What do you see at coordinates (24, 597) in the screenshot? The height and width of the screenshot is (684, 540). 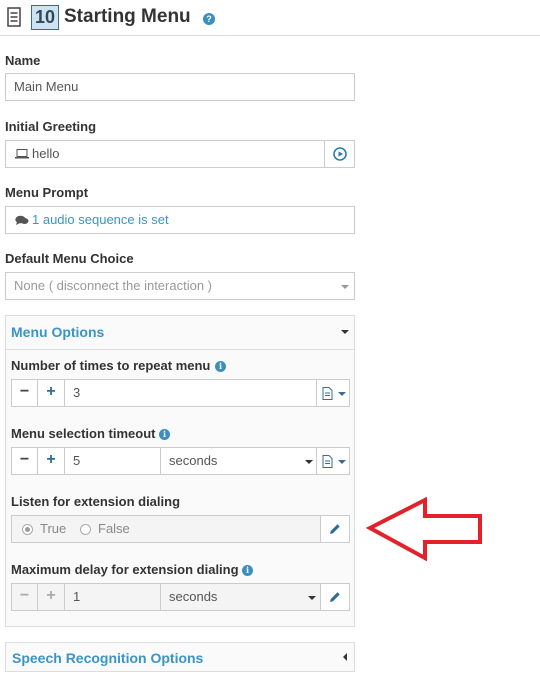 I see `max-delay-decrement-button: −` at bounding box center [24, 597].